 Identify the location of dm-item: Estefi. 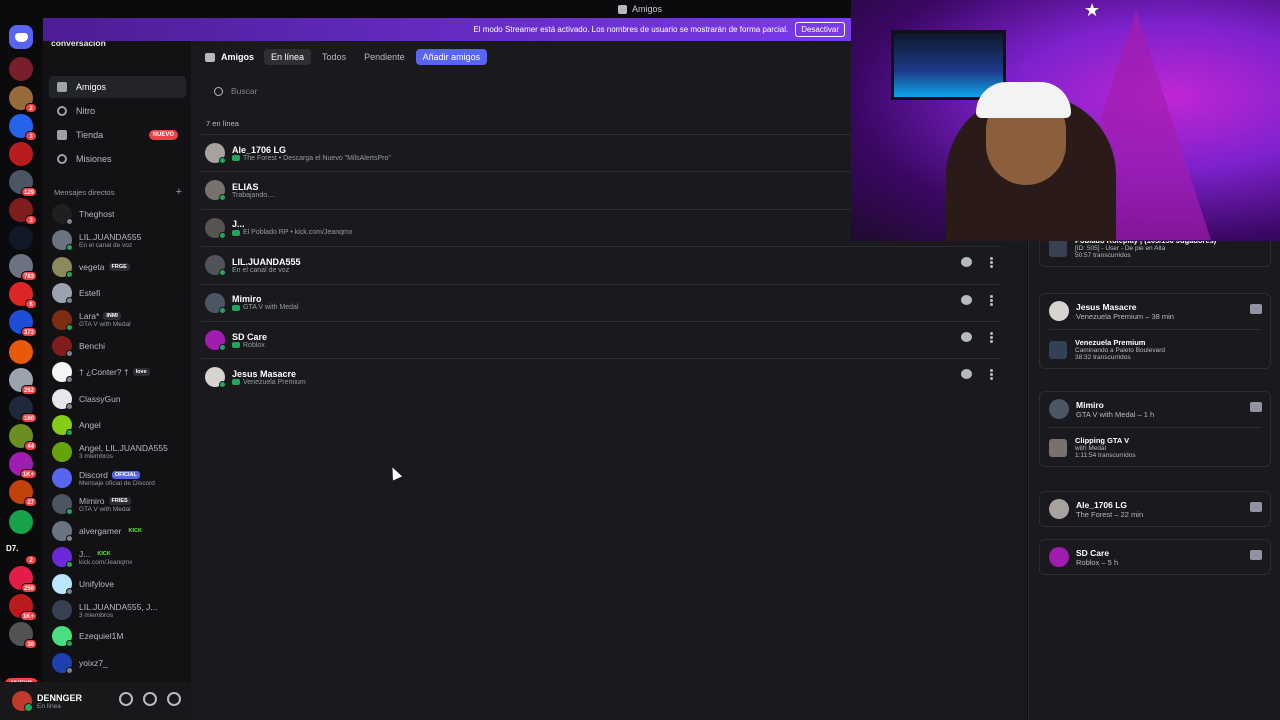
(119, 293).